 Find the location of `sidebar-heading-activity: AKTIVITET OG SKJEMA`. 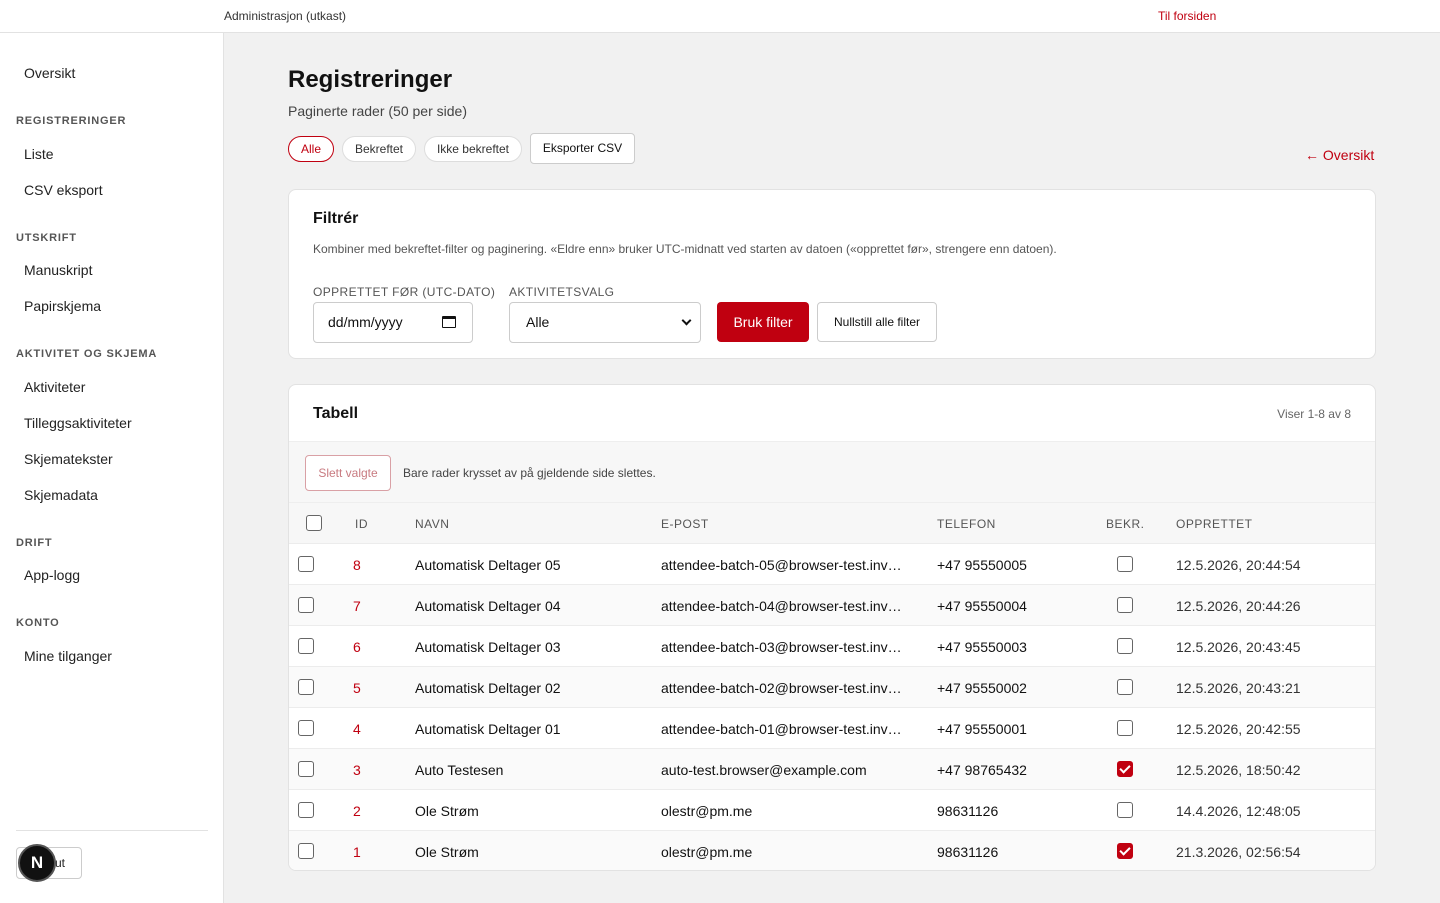

sidebar-heading-activity: AKTIVITET OG SKJEMA is located at coordinates (87, 354).